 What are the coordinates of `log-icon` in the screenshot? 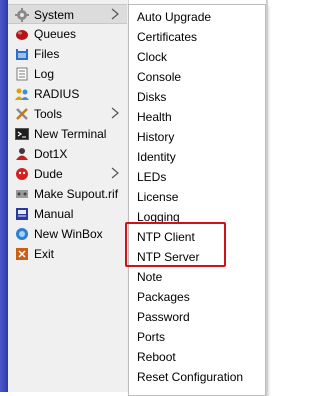 It's located at (22, 74).